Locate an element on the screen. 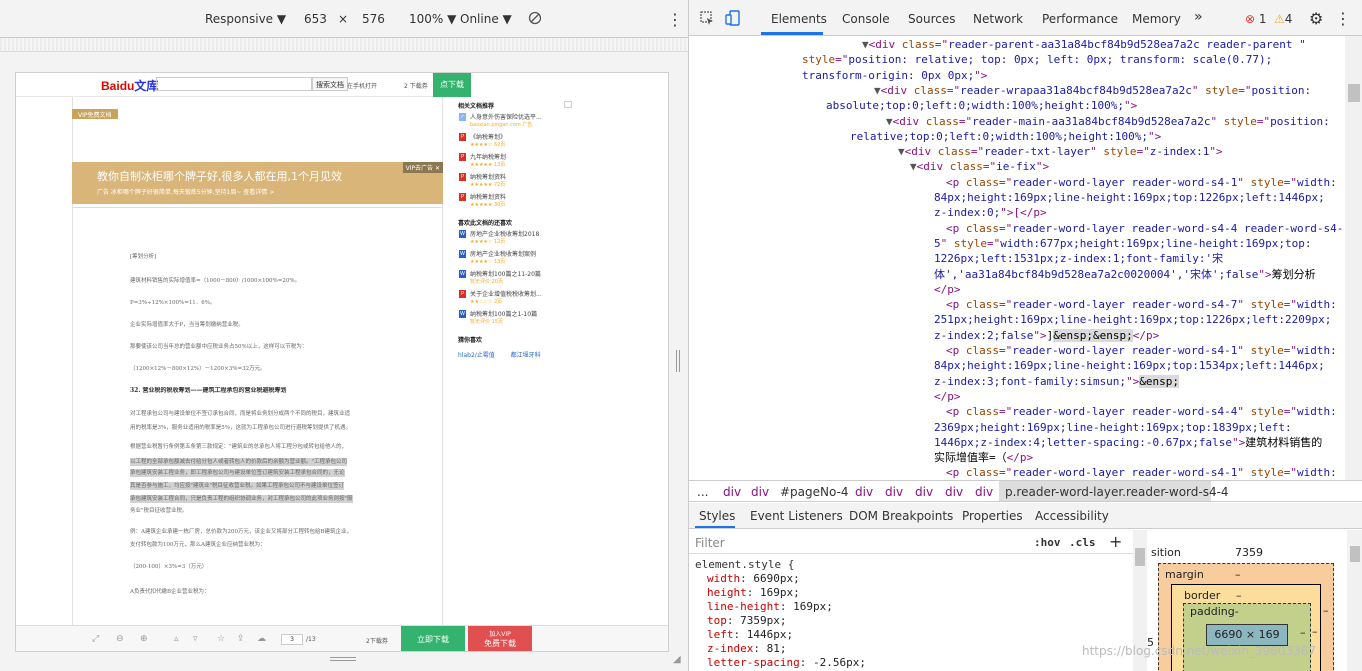  tab-event-listeners: Event Listeners is located at coordinates (796, 516).